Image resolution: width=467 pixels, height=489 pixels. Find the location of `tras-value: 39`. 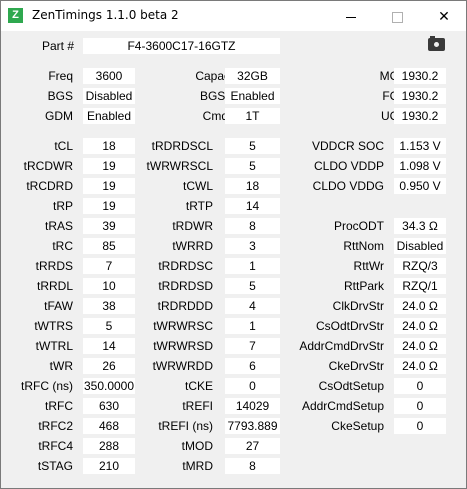

tras-value: 39 is located at coordinates (109, 226).